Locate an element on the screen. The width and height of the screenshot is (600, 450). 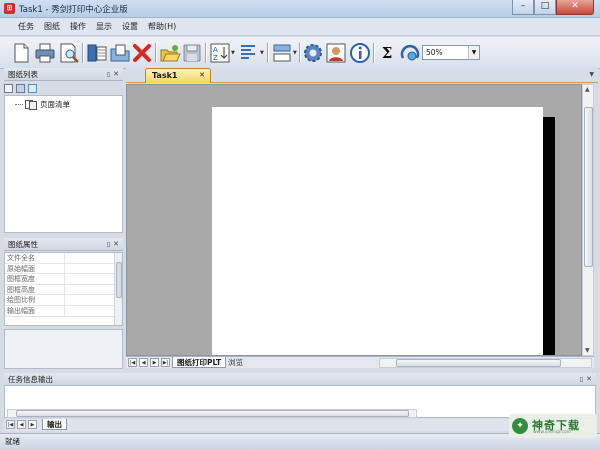
new-document-icon is located at coordinates (21, 53).